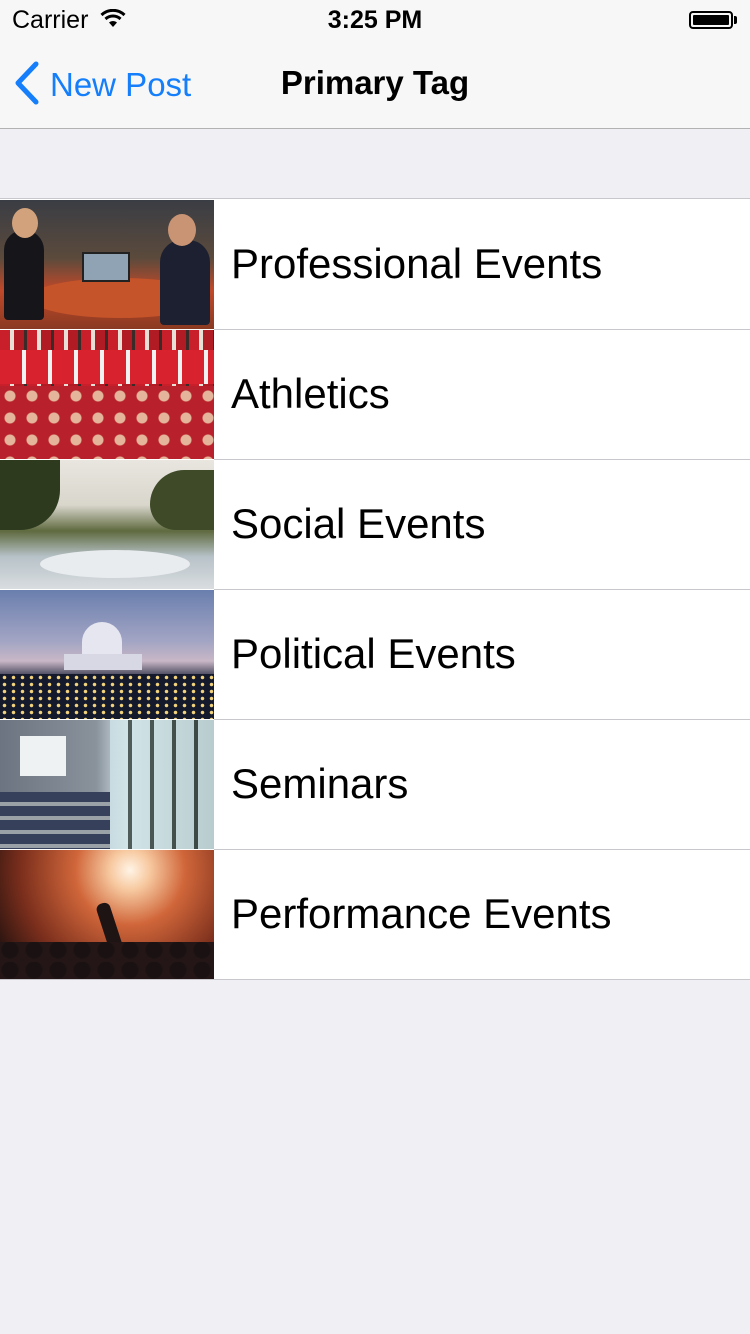 The height and width of the screenshot is (1334, 750). I want to click on list-item-label: Professional Events, so click(417, 263).